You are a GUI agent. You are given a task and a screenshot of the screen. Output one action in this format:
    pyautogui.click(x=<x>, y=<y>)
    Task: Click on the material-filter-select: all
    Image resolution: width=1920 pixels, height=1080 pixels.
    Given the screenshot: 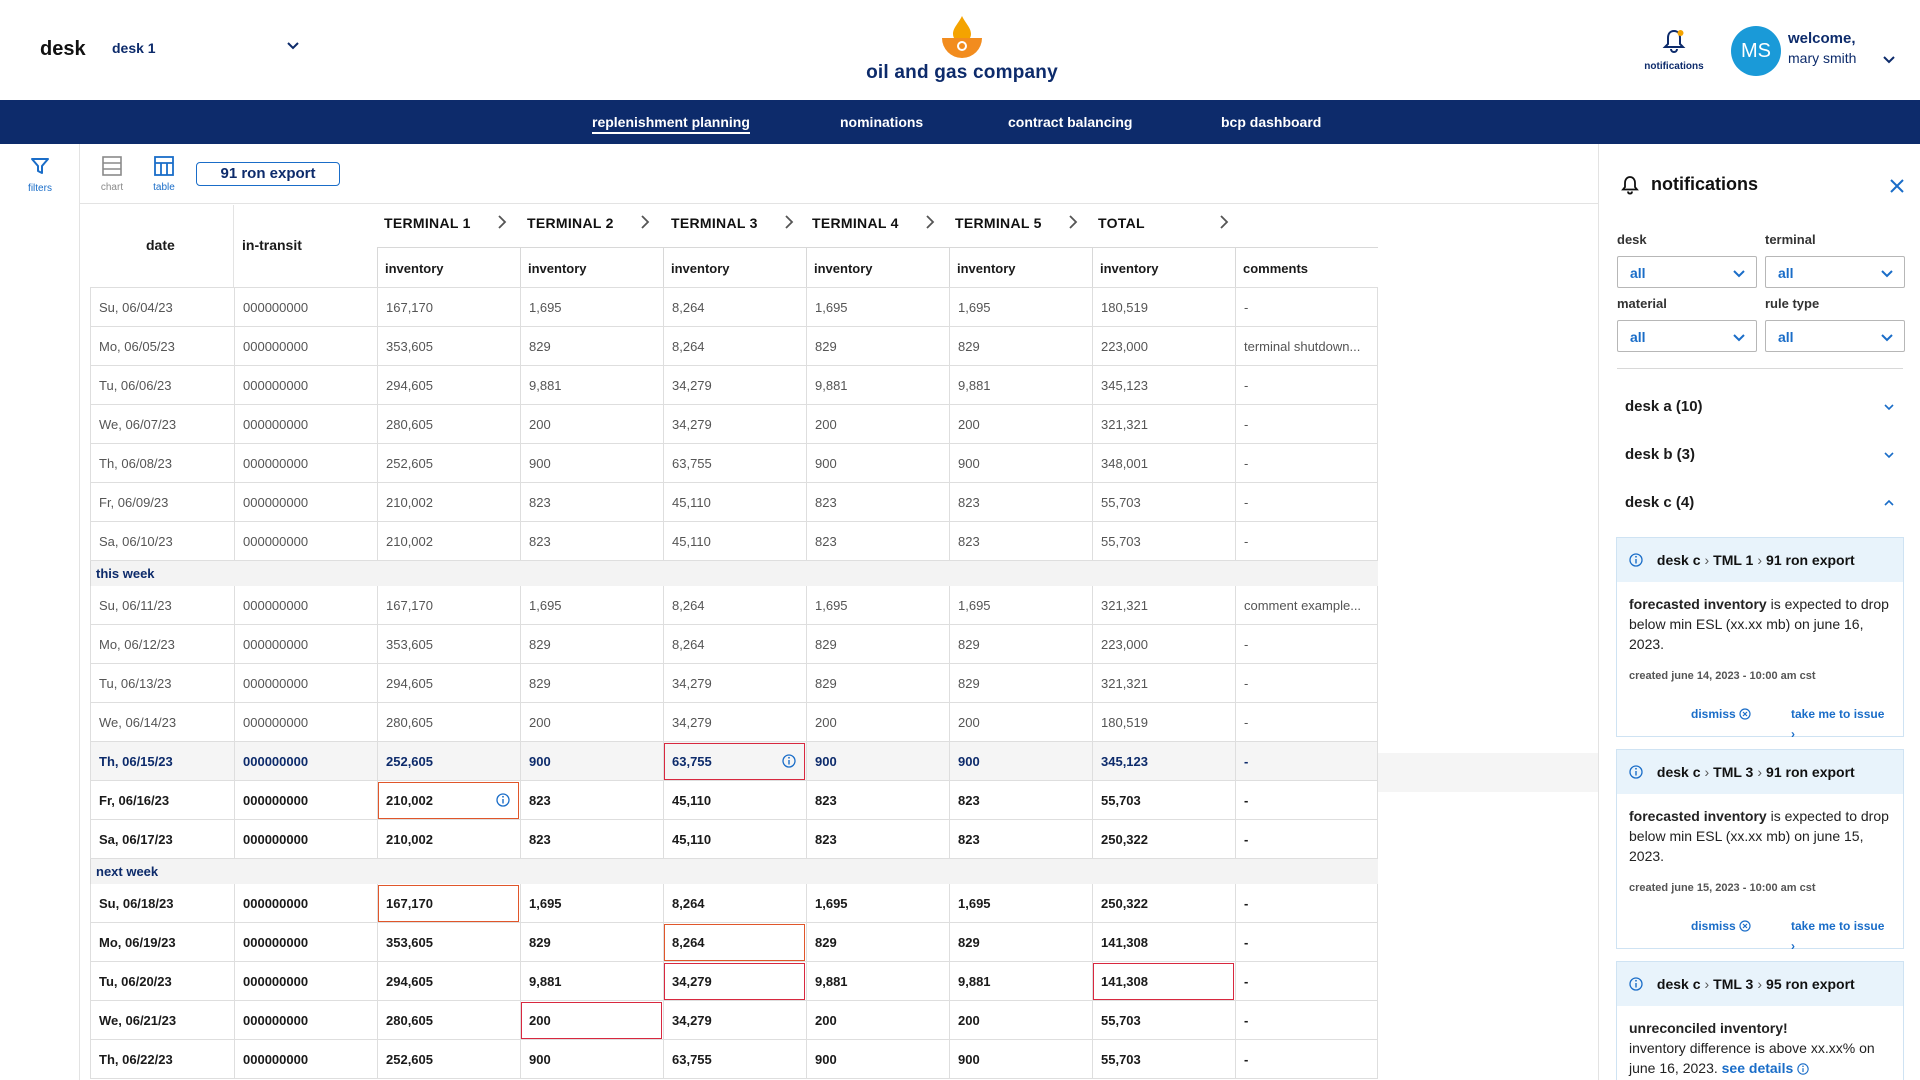 What is the action you would take?
    pyautogui.click(x=1687, y=336)
    